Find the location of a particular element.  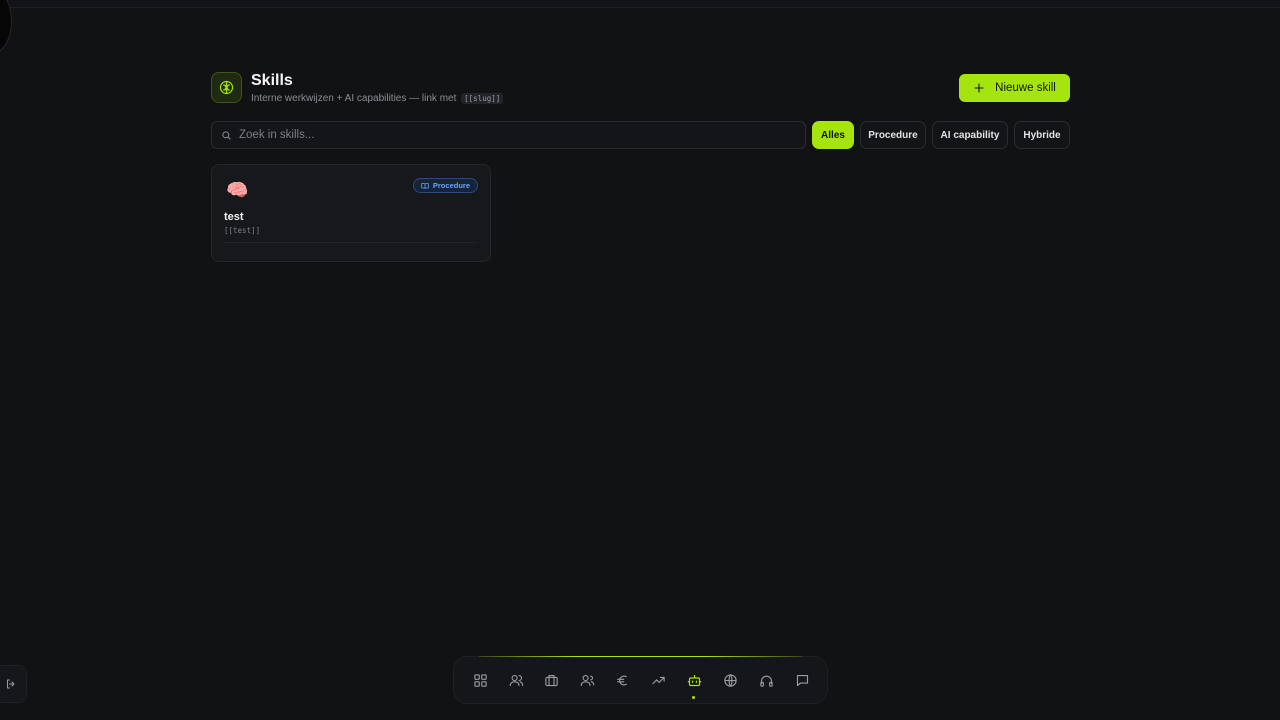

dock-headphones is located at coordinates (766, 680).